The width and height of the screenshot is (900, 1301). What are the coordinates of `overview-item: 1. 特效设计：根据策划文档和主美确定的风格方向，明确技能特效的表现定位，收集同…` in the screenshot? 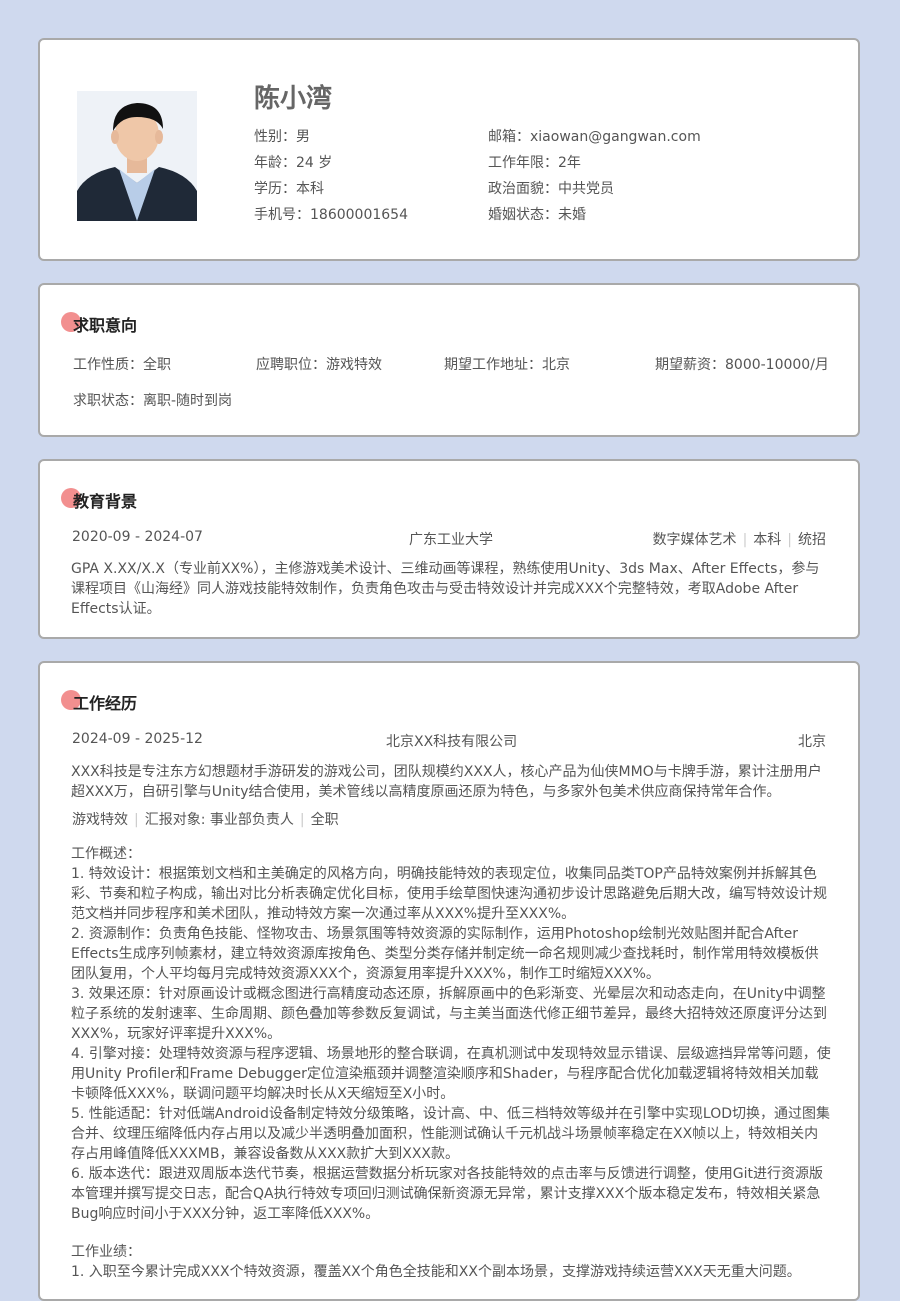 It's located at (449, 894).